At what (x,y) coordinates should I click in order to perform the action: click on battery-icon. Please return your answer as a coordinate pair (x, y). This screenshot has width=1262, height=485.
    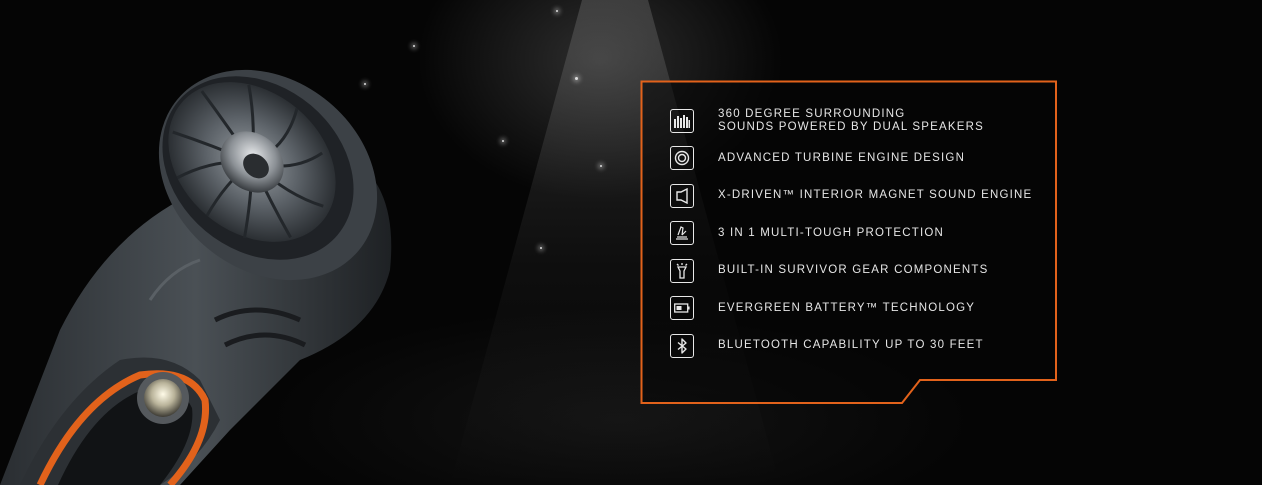
    Looking at the image, I should click on (682, 308).